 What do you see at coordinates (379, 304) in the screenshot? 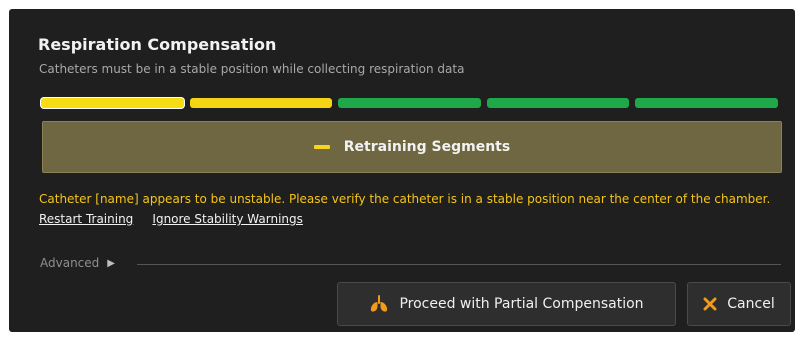
I see `lungs-icon` at bounding box center [379, 304].